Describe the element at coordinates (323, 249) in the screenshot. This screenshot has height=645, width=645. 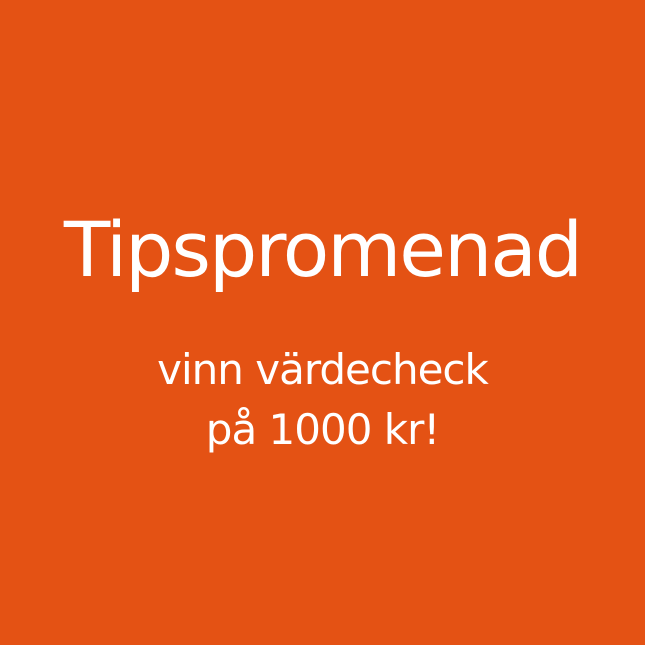
I see `banner-title: Tipspromenad` at that location.